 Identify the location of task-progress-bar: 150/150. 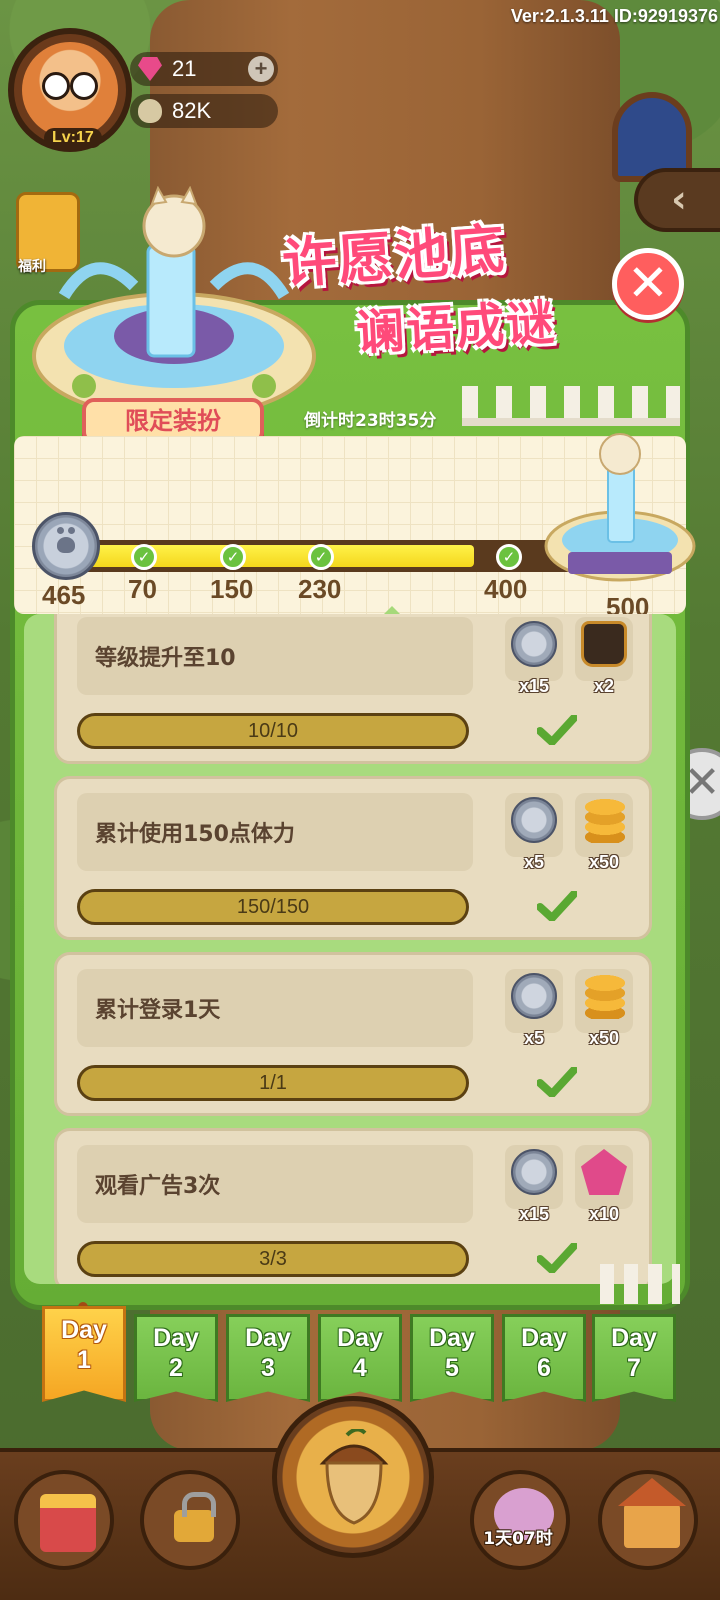
(273, 907).